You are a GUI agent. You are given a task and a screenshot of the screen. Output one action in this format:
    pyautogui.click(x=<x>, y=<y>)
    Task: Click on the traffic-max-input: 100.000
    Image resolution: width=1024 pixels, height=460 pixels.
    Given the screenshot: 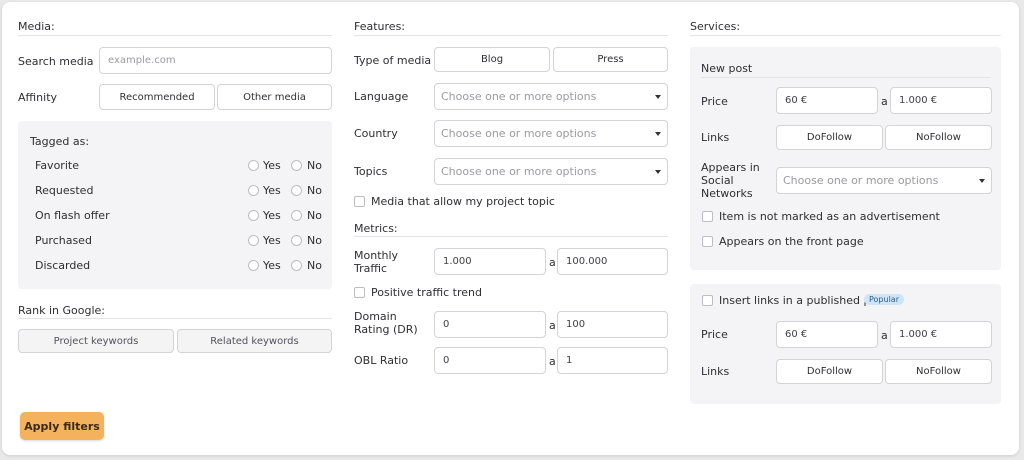 What is the action you would take?
    pyautogui.click(x=612, y=261)
    